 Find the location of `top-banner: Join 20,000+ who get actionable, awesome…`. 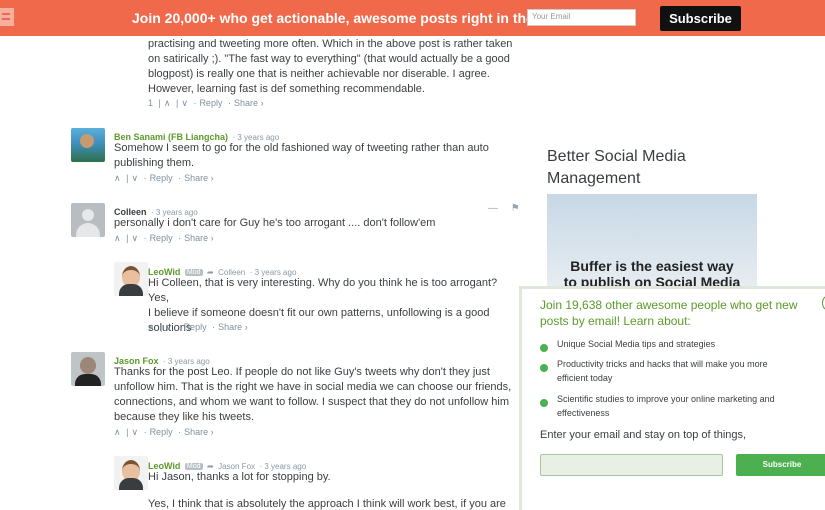

top-banner: Join 20,000+ who get actionable, awesome… is located at coordinates (412, 18).